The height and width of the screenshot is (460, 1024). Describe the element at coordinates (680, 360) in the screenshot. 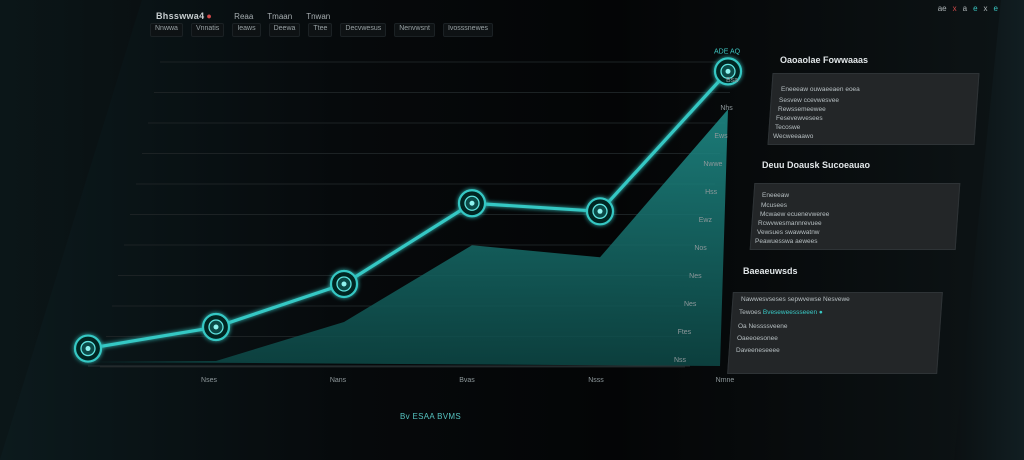

I see `y-tick-label: Nss` at that location.